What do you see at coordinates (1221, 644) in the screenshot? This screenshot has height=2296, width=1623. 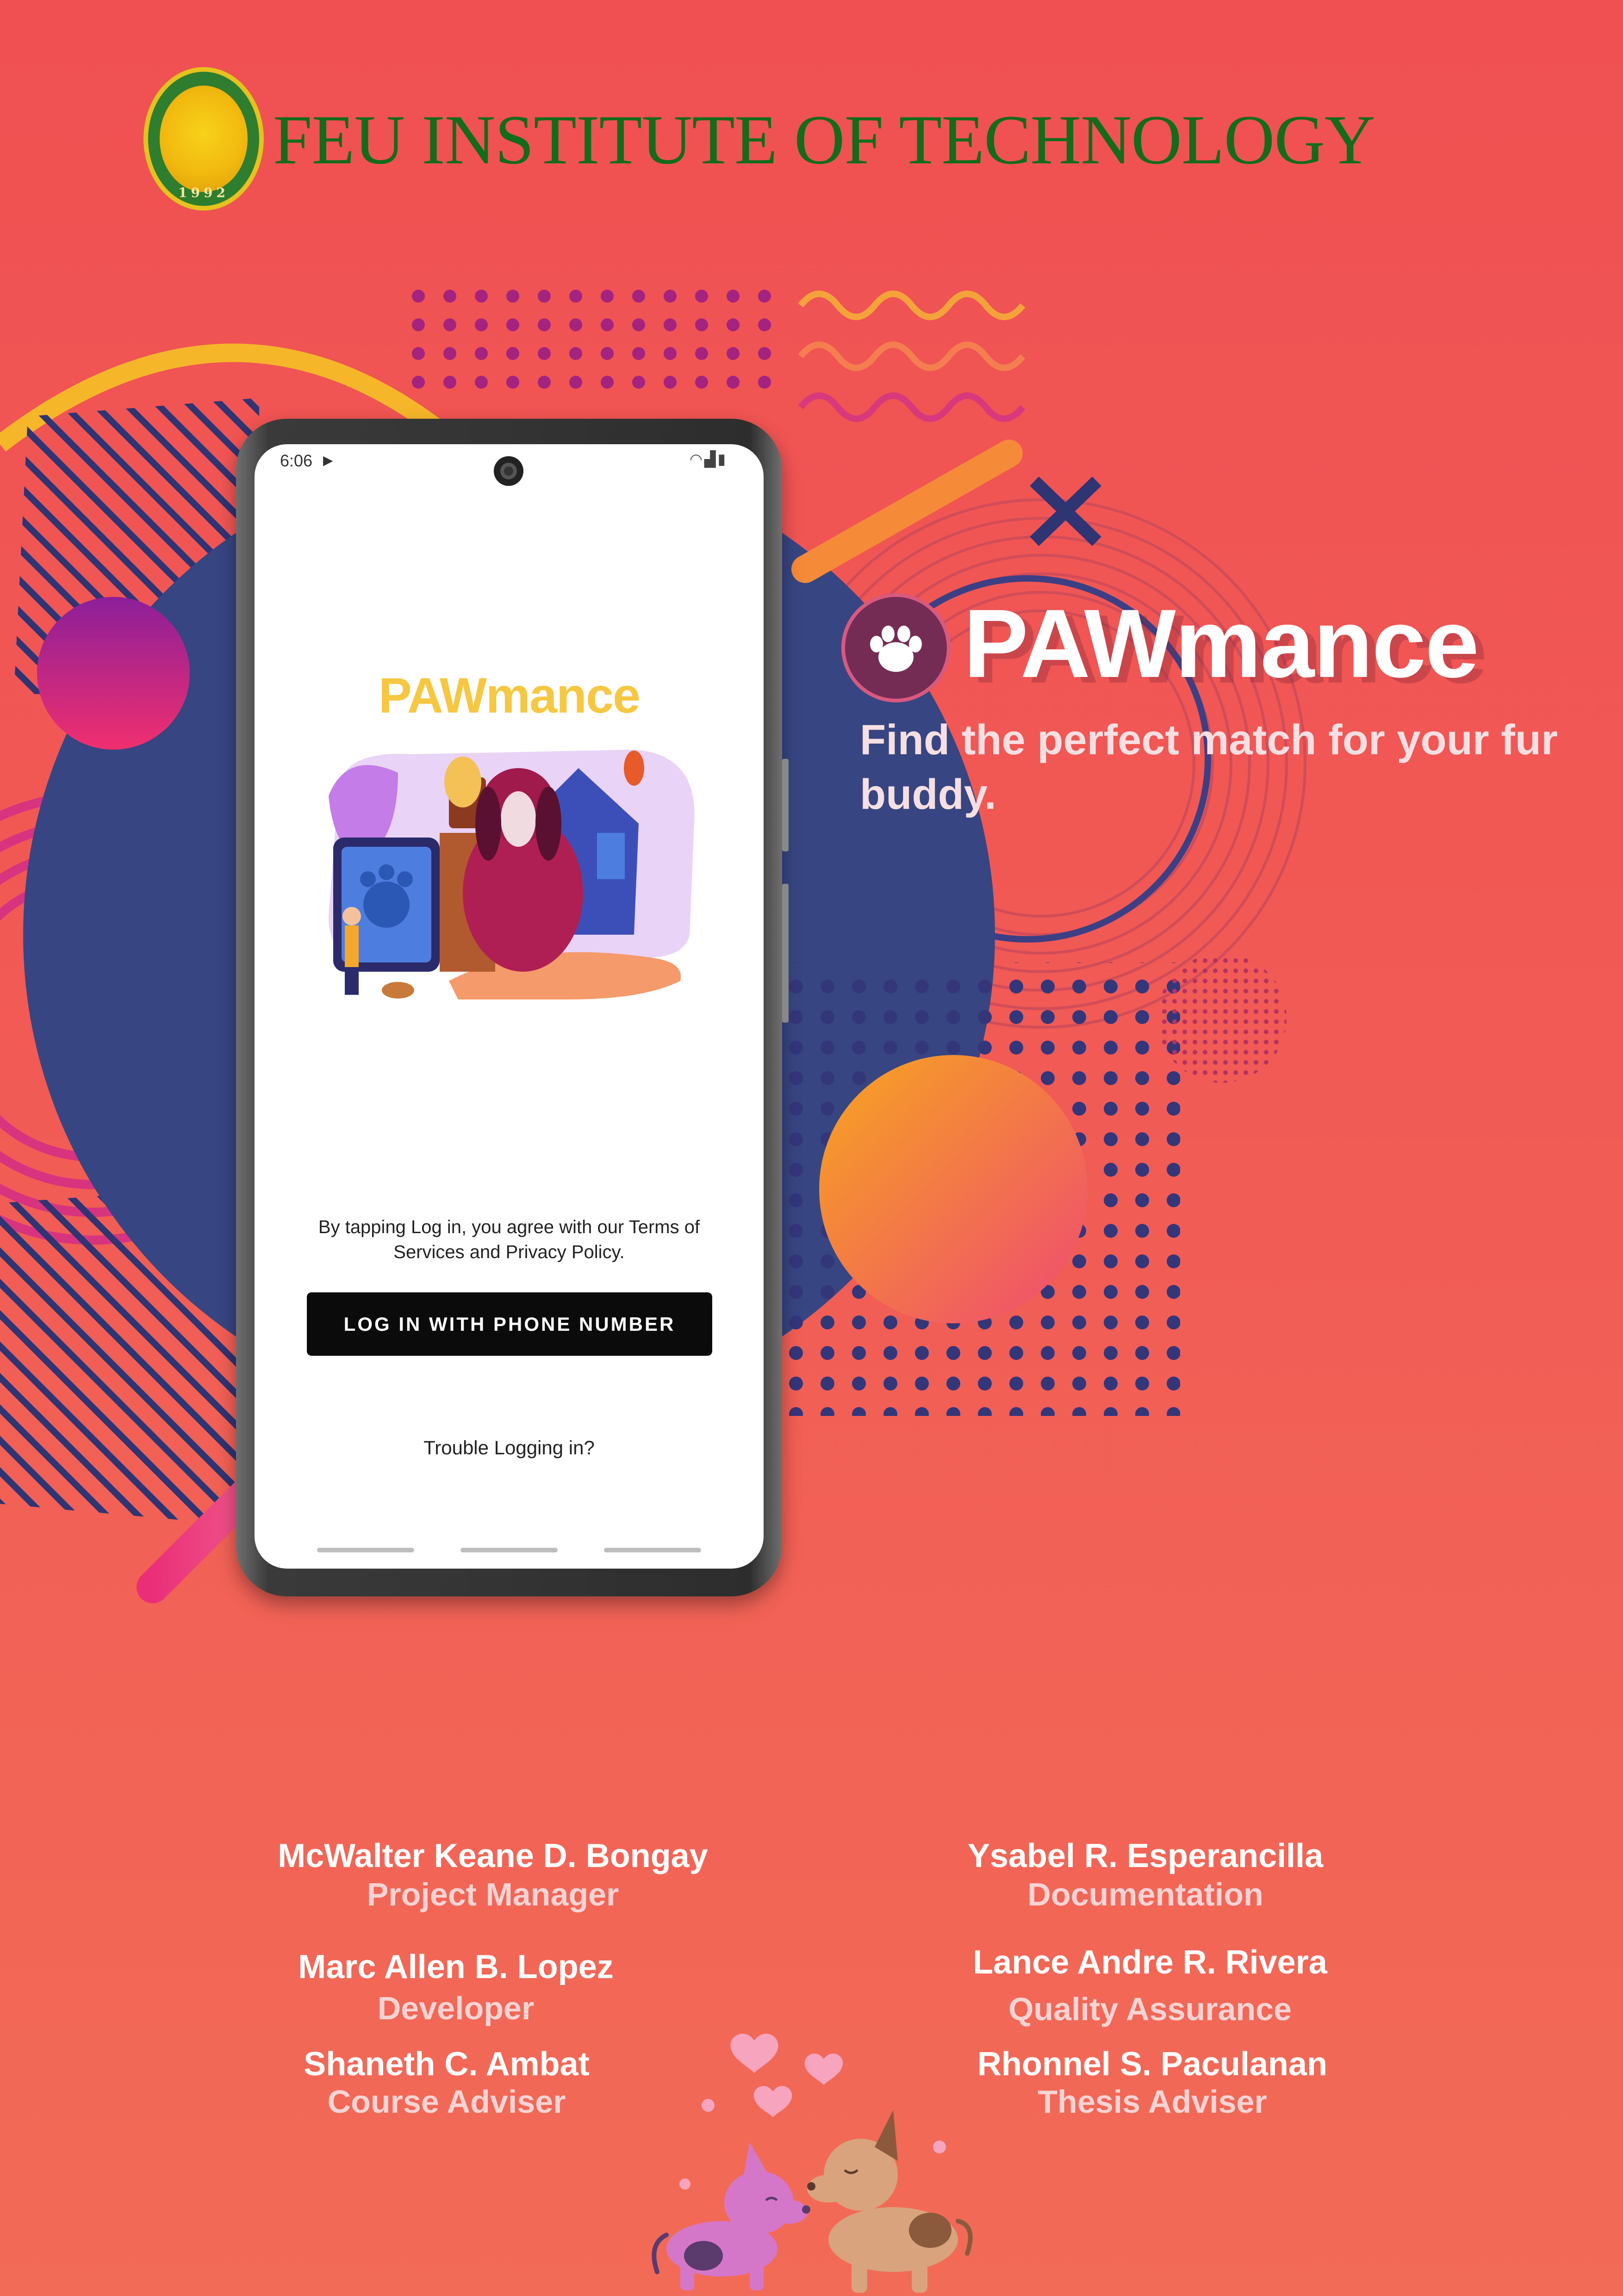 I see `brand-name: PAWmance` at bounding box center [1221, 644].